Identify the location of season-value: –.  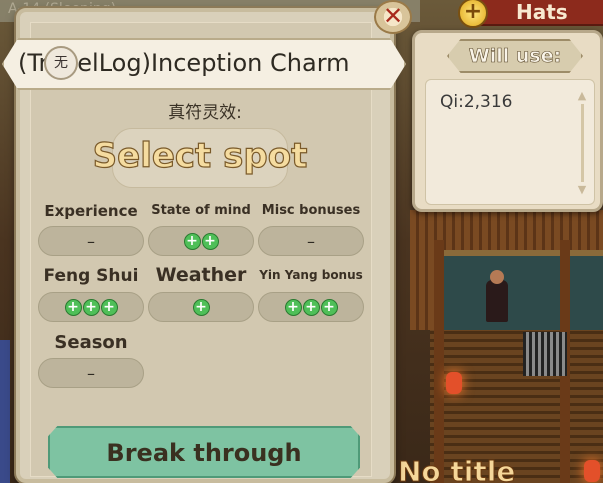
(91, 373).